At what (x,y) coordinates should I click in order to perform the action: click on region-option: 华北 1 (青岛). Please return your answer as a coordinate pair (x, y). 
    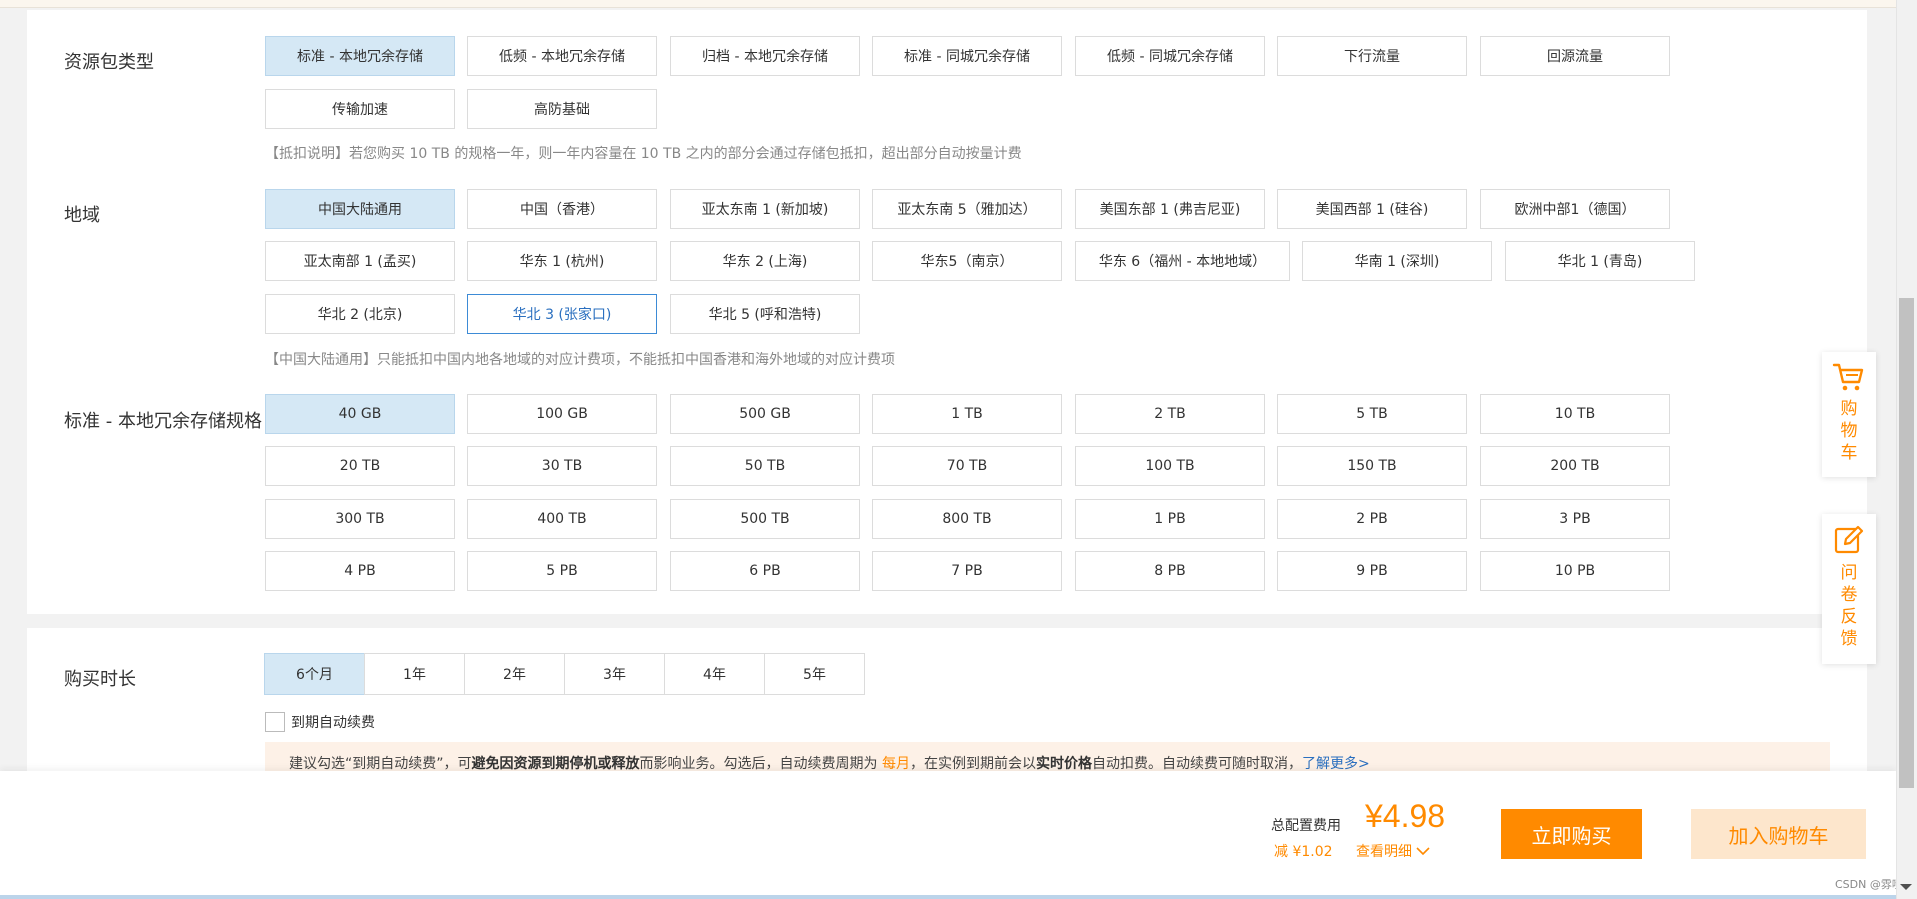
    Looking at the image, I should click on (1600, 261).